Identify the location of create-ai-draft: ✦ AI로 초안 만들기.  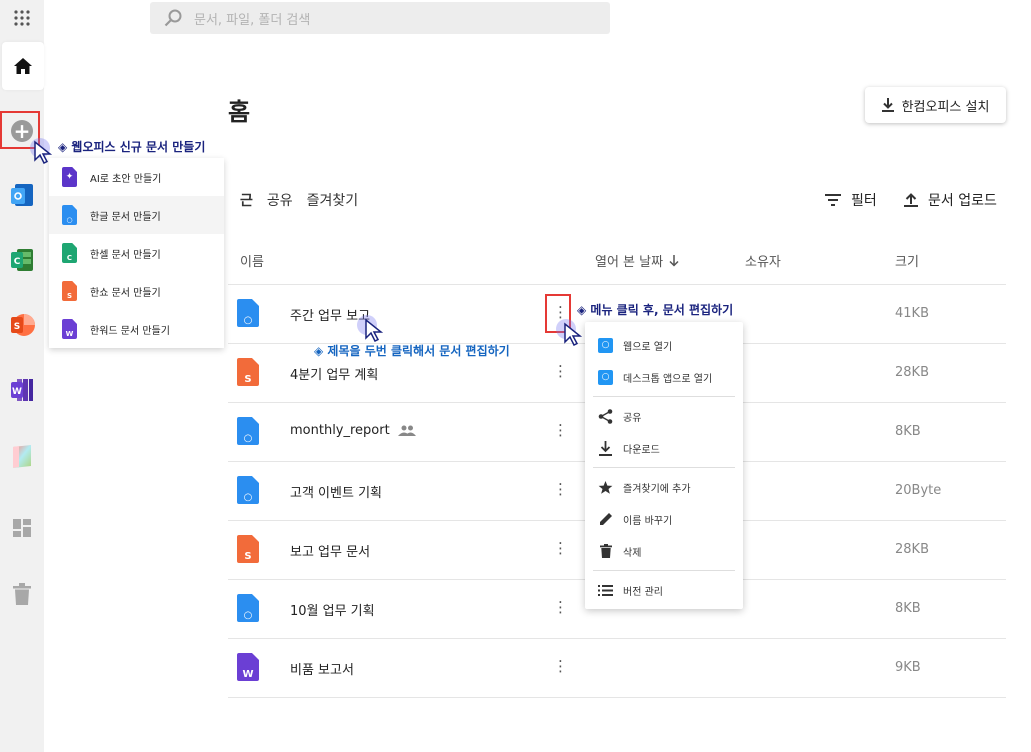
(136, 177).